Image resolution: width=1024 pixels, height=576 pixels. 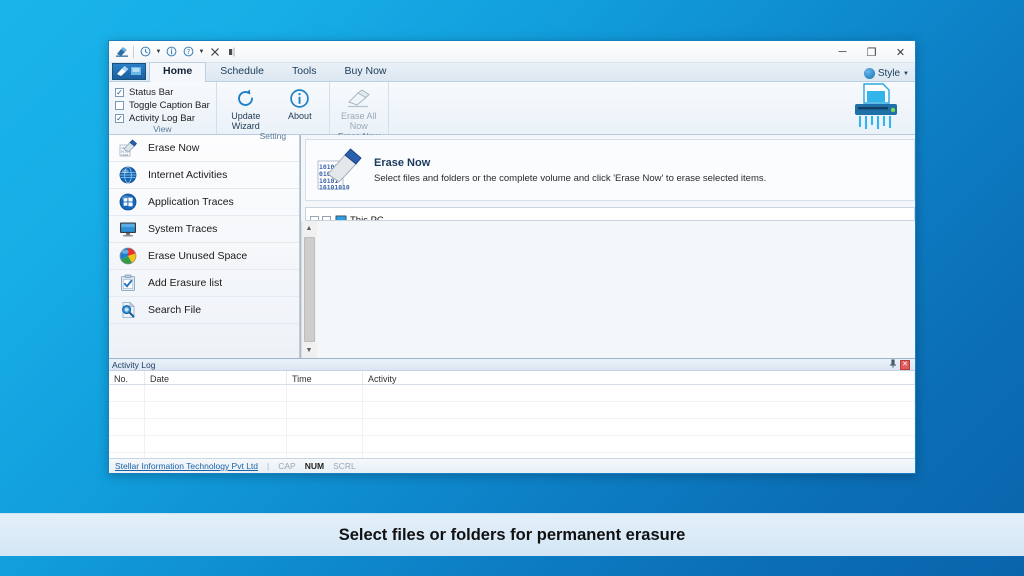 What do you see at coordinates (304, 71) in the screenshot?
I see `tab-tools: Tools` at bounding box center [304, 71].